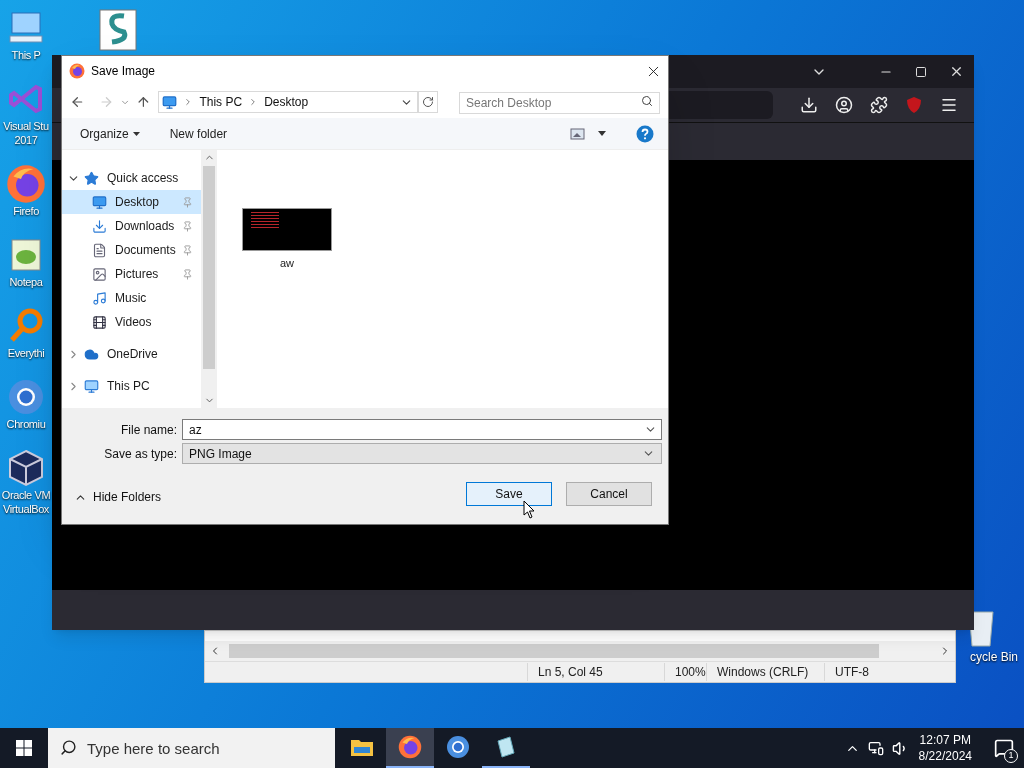 This screenshot has height=768, width=1024. I want to click on notification-button: 1, so click(1004, 748).